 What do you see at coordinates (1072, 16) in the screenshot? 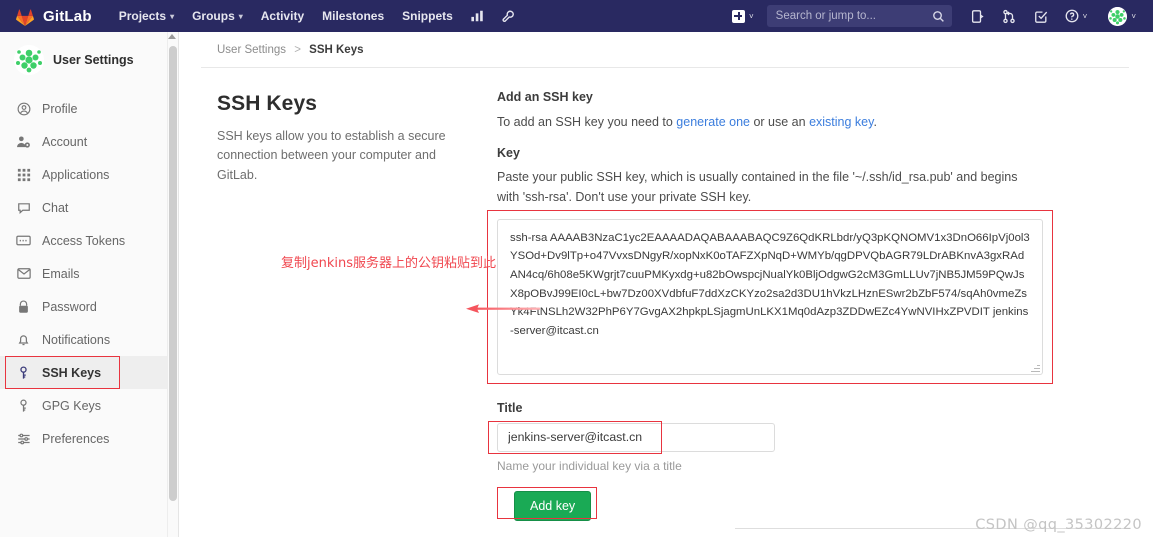
I see `help-icon` at bounding box center [1072, 16].